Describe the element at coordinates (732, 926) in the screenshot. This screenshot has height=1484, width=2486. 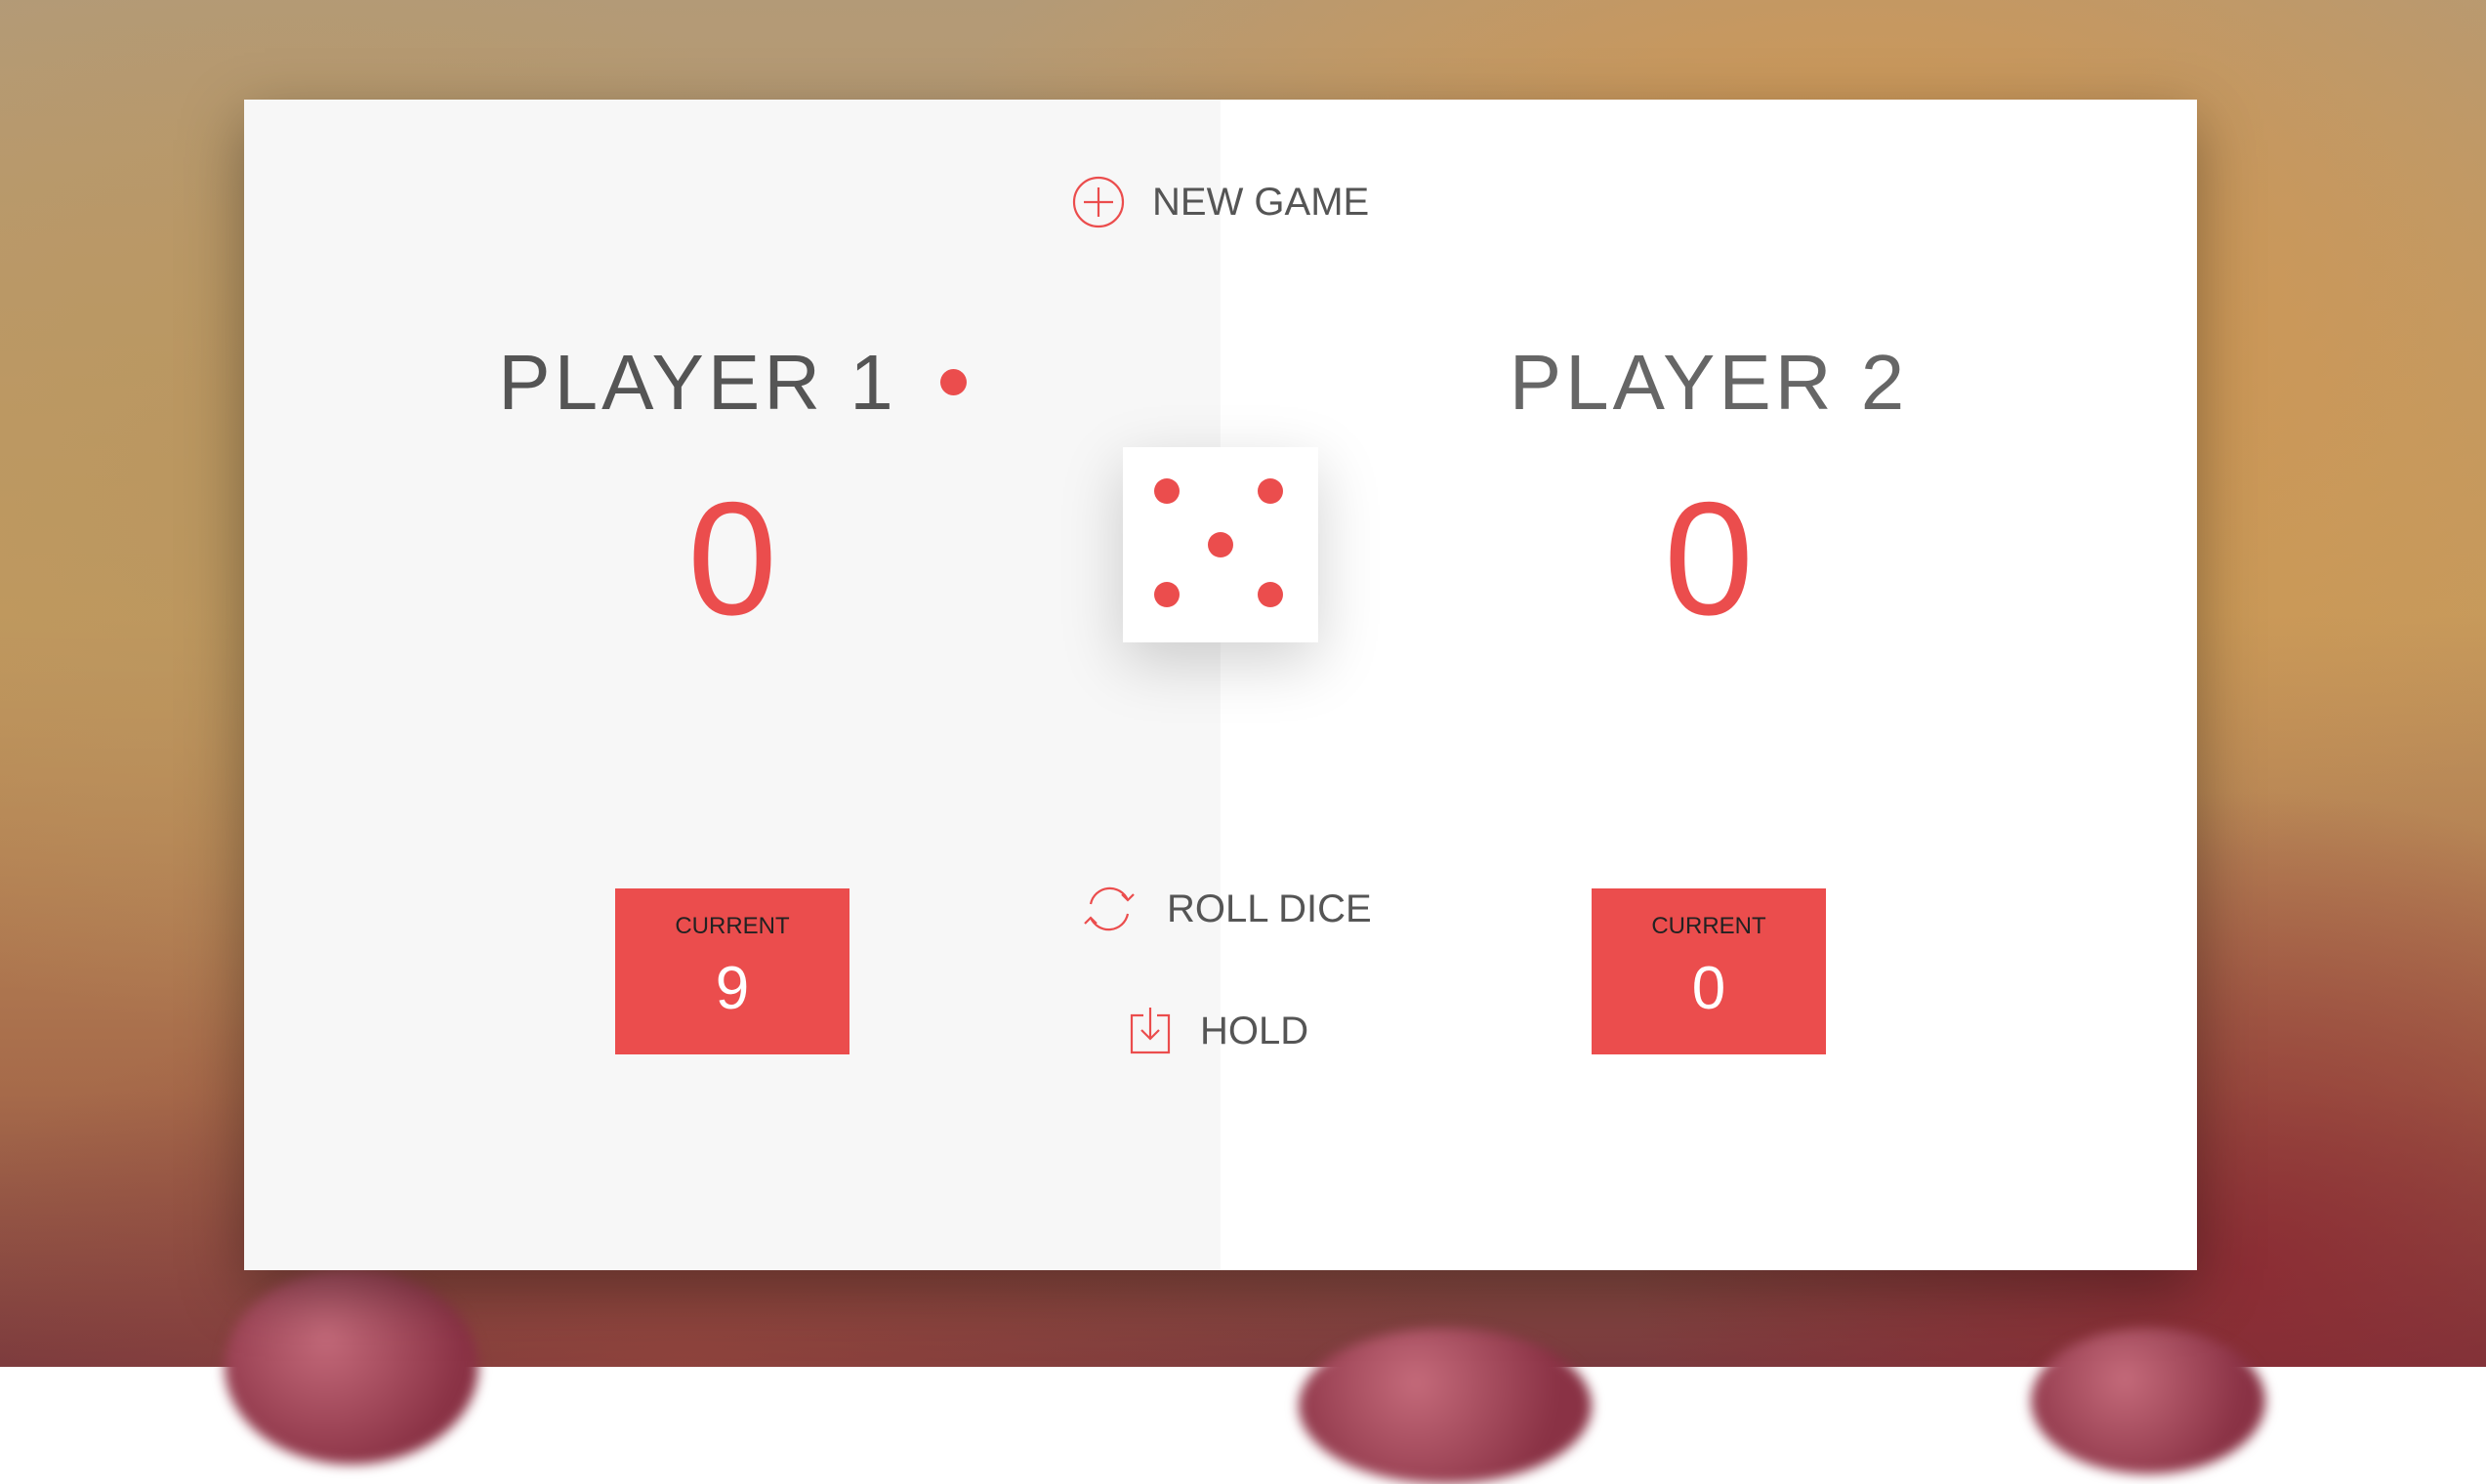
I see `player-1-current-label: CURRENT` at that location.